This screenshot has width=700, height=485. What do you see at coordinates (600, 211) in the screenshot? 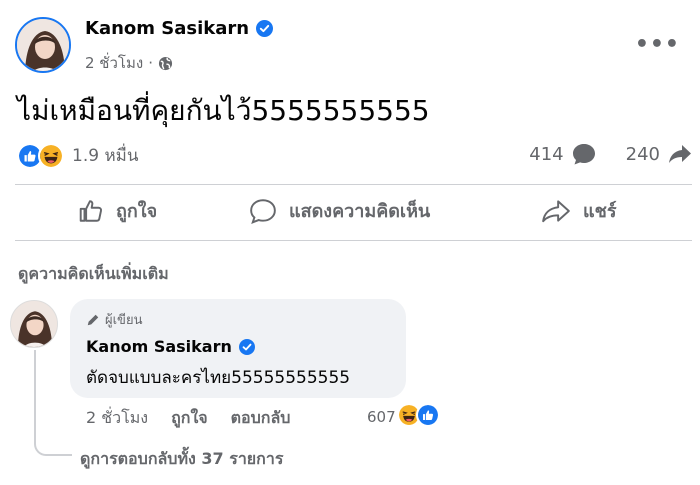
I see `share-label: แชร์` at bounding box center [600, 211].